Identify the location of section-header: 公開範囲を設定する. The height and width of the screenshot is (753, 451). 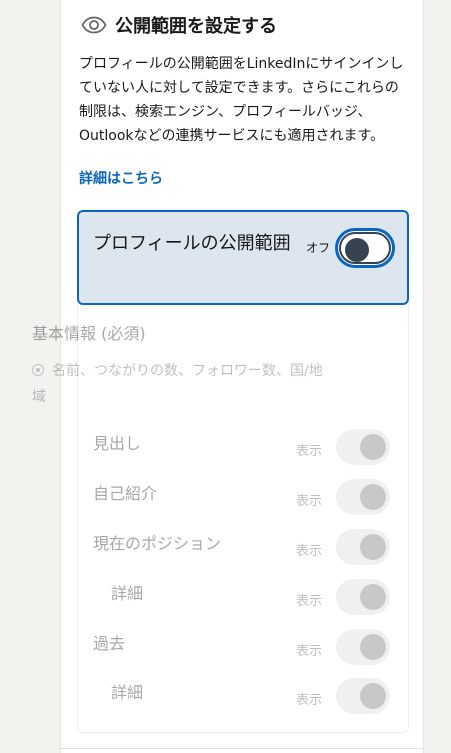
(179, 25).